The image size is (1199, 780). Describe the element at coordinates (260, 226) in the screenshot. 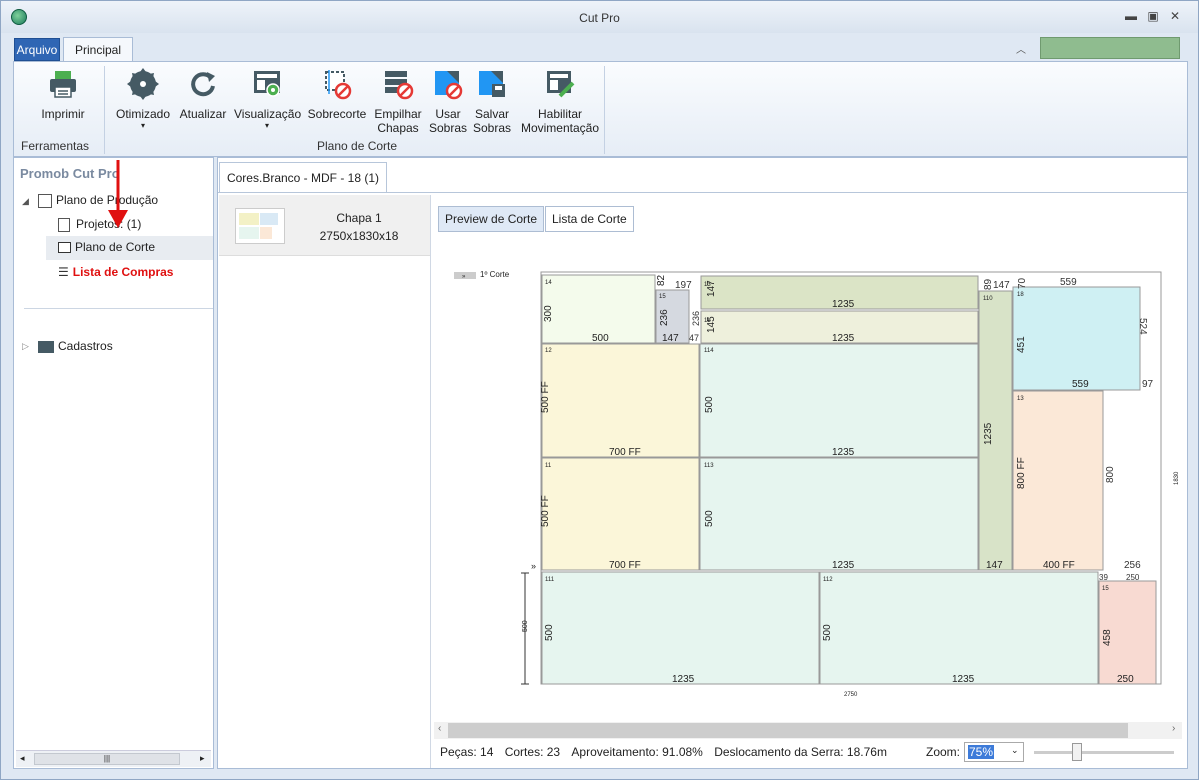

I see `sheet-thumbnail` at that location.